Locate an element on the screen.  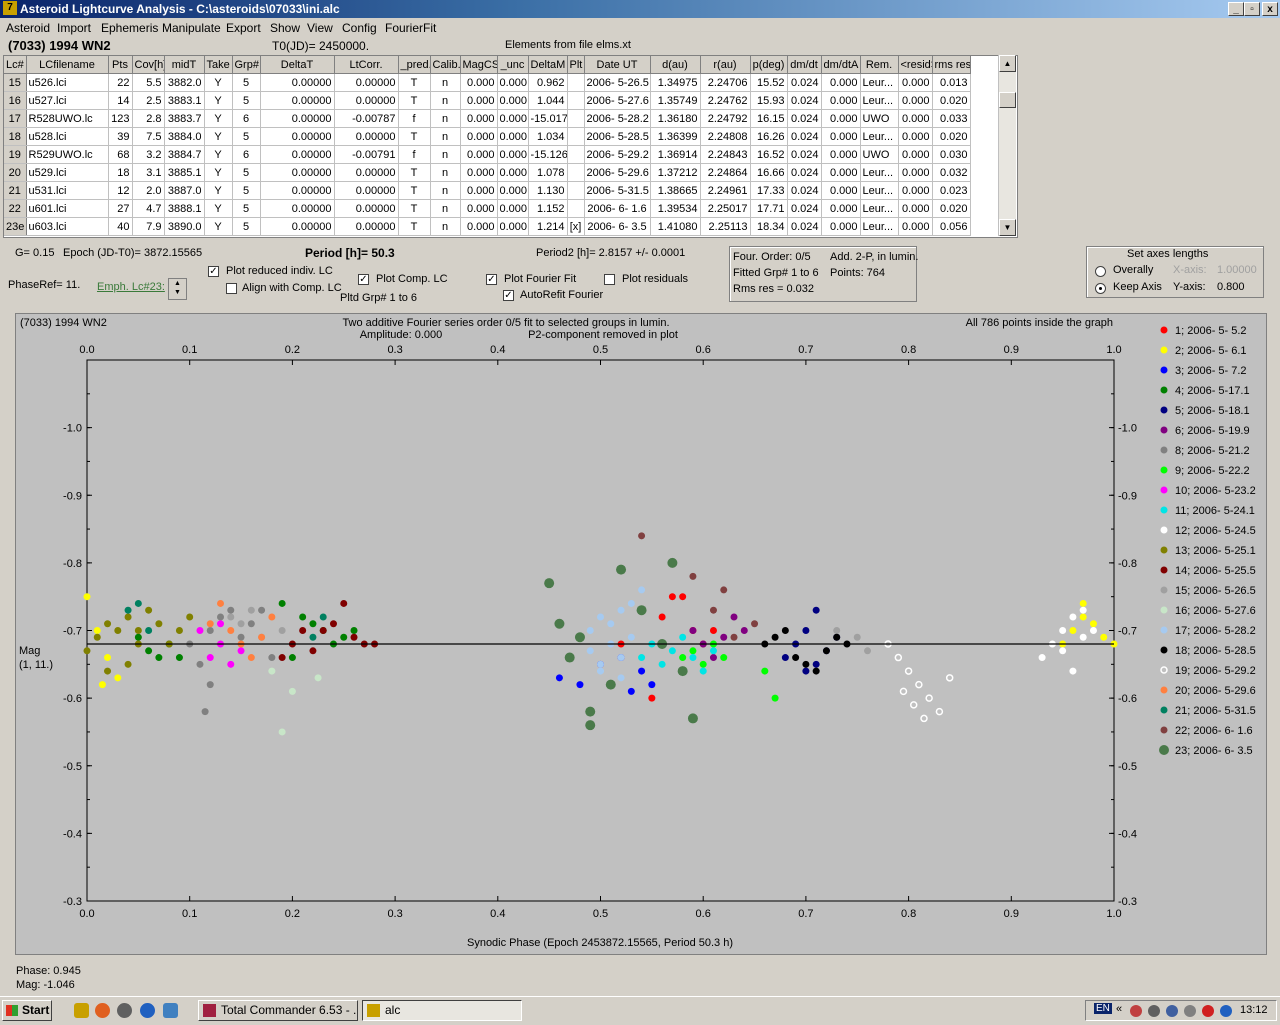
table-cell: u528.lci is located at coordinates (67, 136).